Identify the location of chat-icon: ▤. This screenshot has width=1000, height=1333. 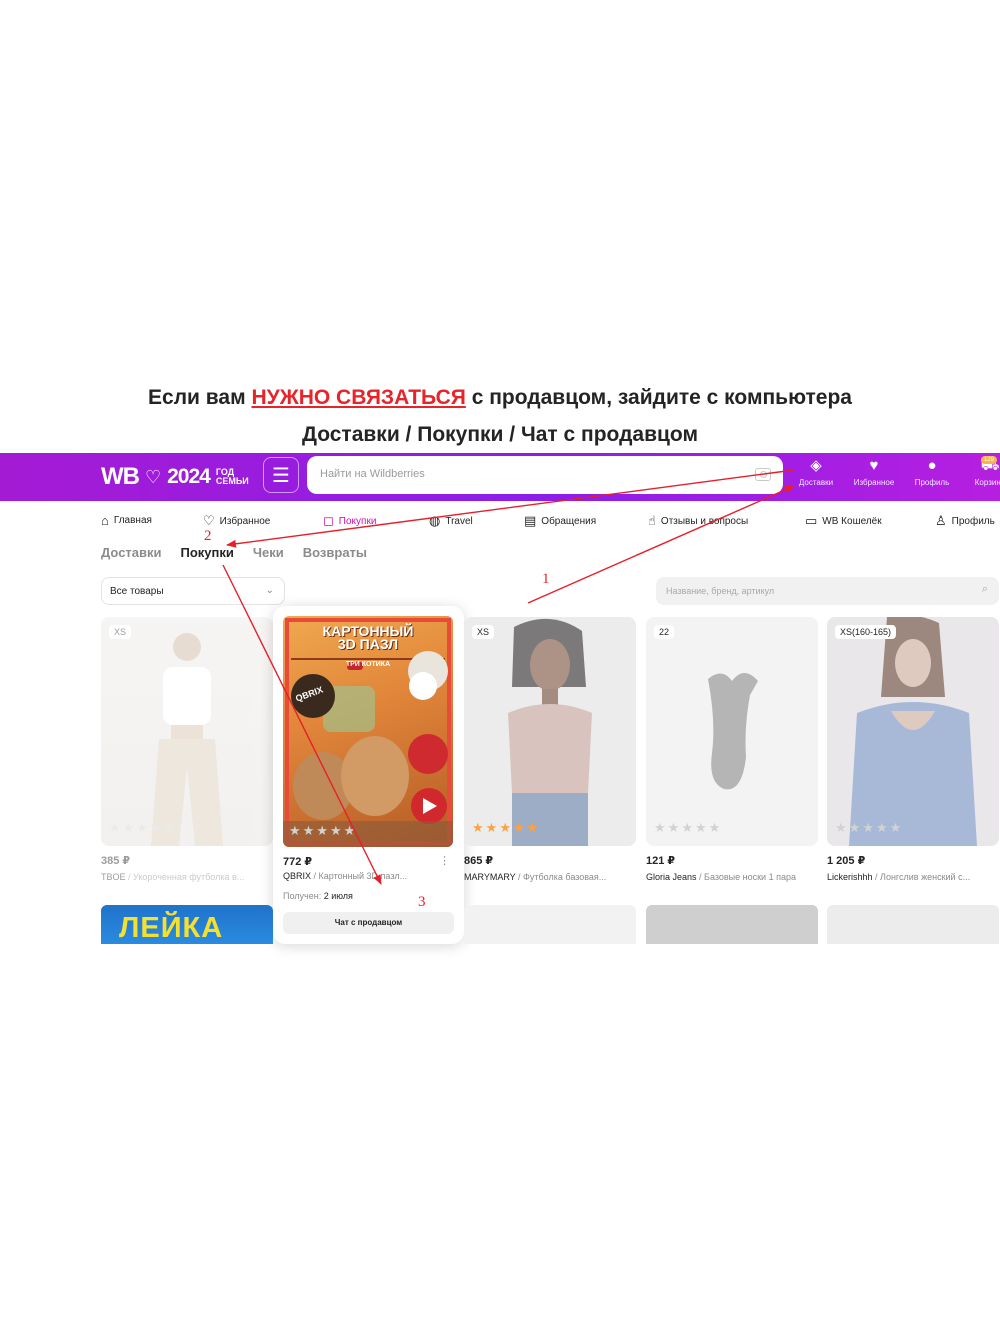
(530, 520).